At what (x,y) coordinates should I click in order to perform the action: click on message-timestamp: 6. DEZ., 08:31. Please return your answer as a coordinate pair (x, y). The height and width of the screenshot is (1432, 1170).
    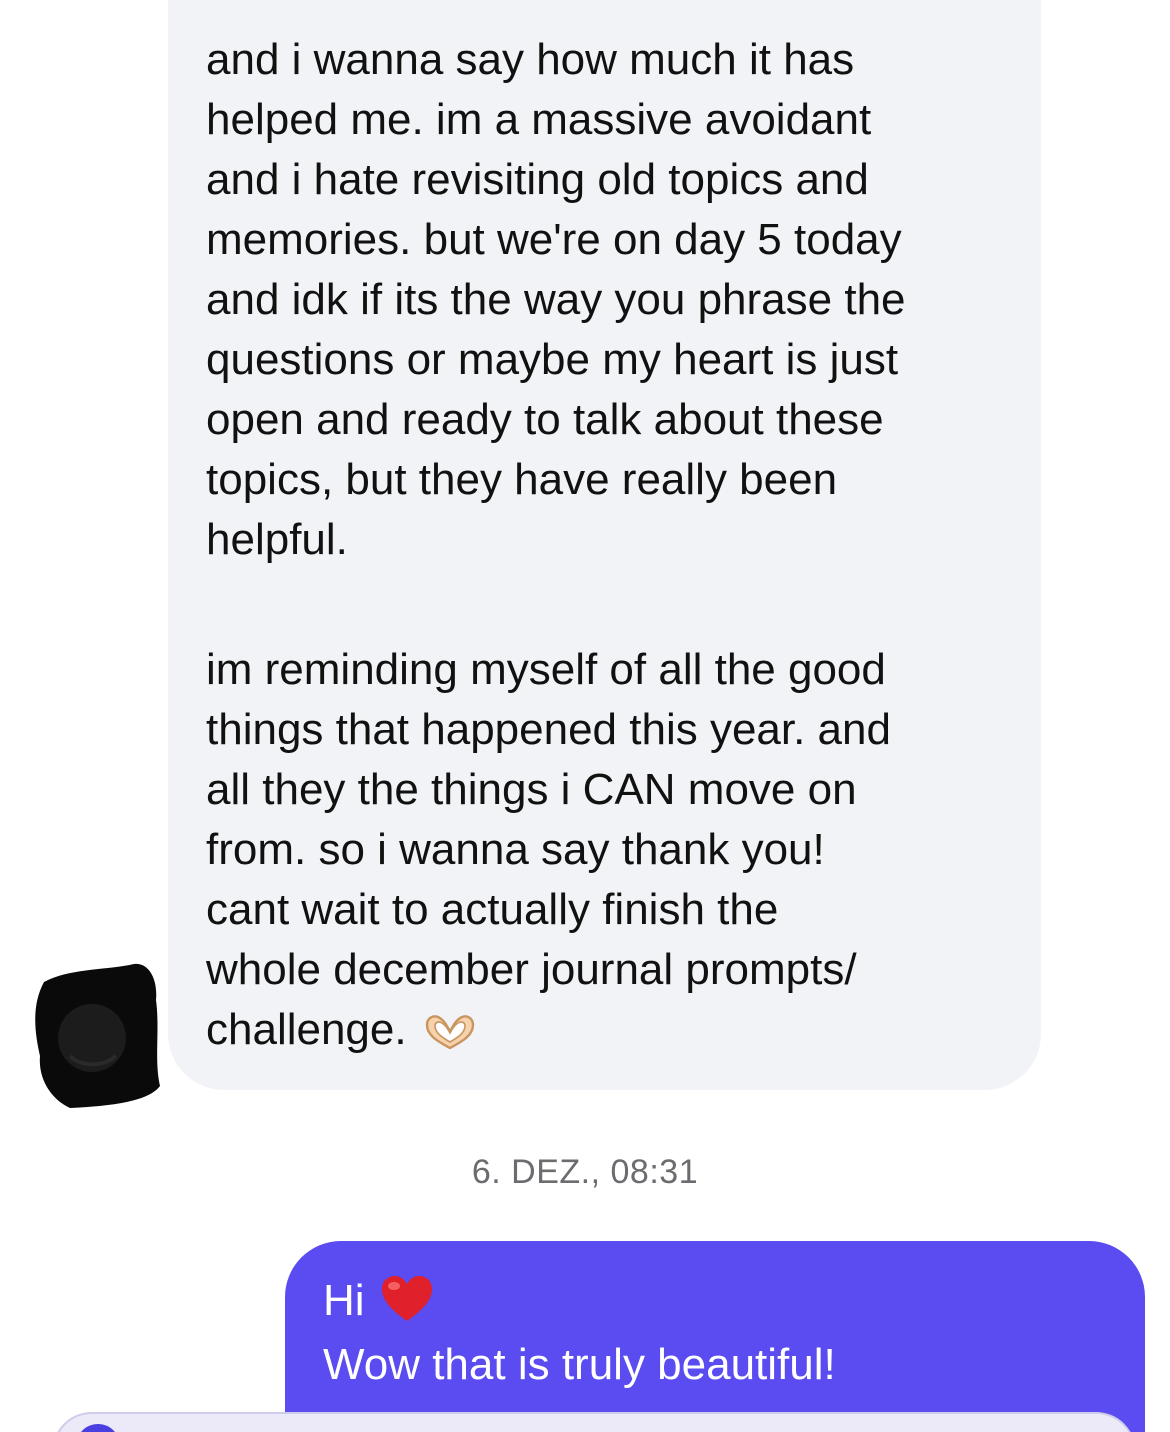
    Looking at the image, I should click on (585, 1172).